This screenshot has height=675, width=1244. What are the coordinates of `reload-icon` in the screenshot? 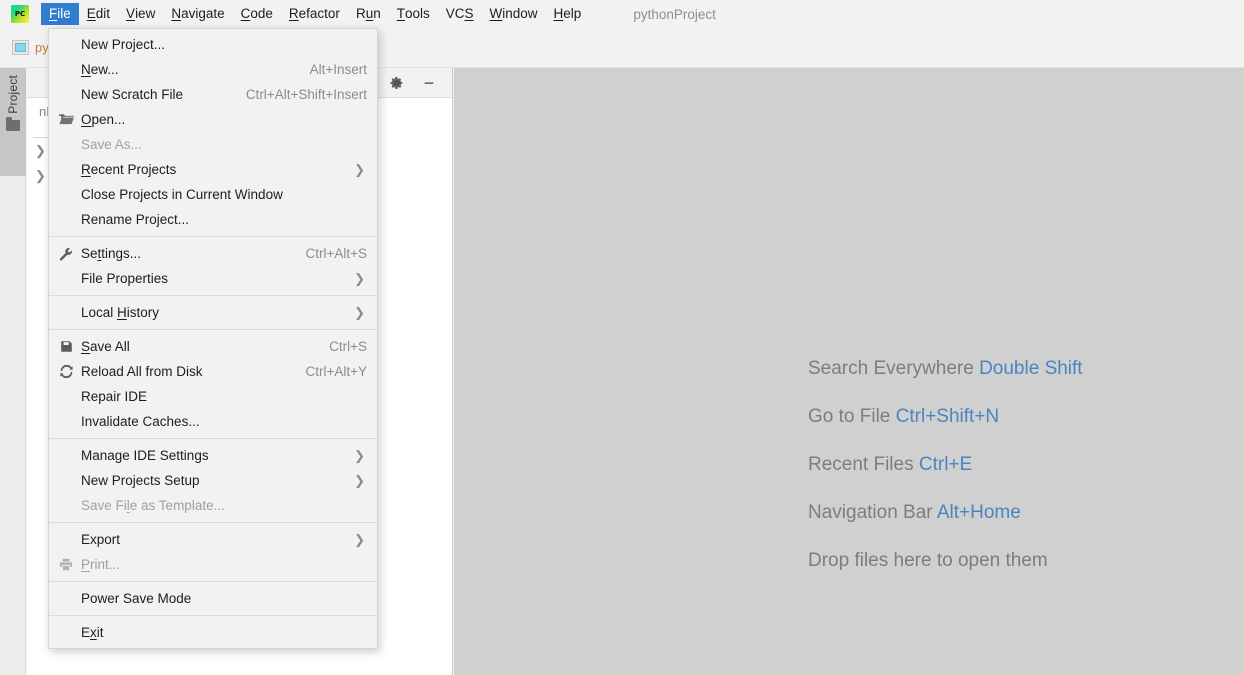 It's located at (66, 372).